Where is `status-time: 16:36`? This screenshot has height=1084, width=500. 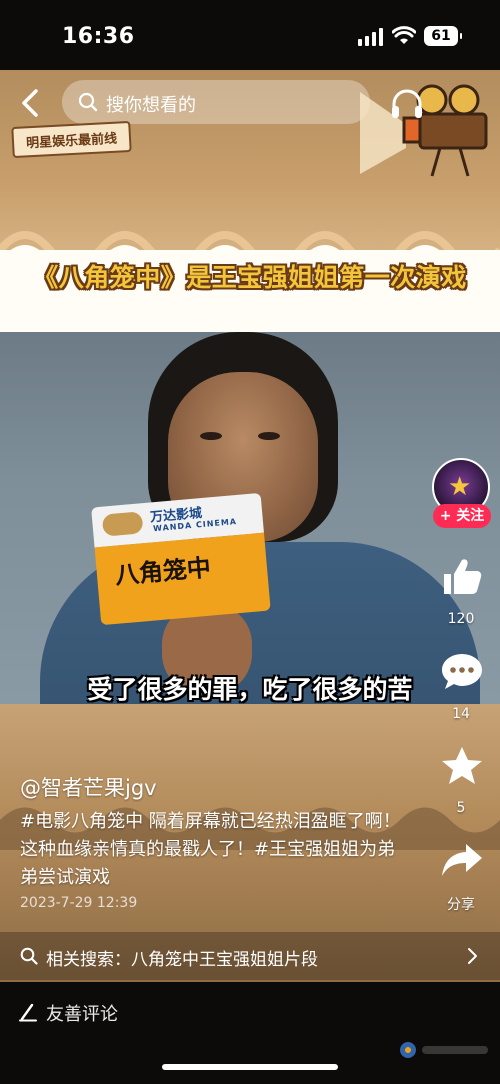
status-time: 16:36 is located at coordinates (98, 36).